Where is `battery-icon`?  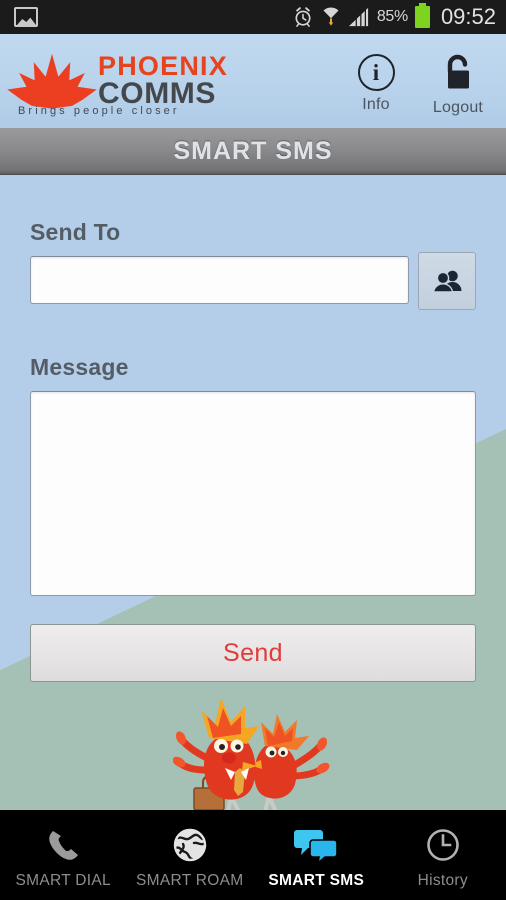 battery-icon is located at coordinates (422, 15).